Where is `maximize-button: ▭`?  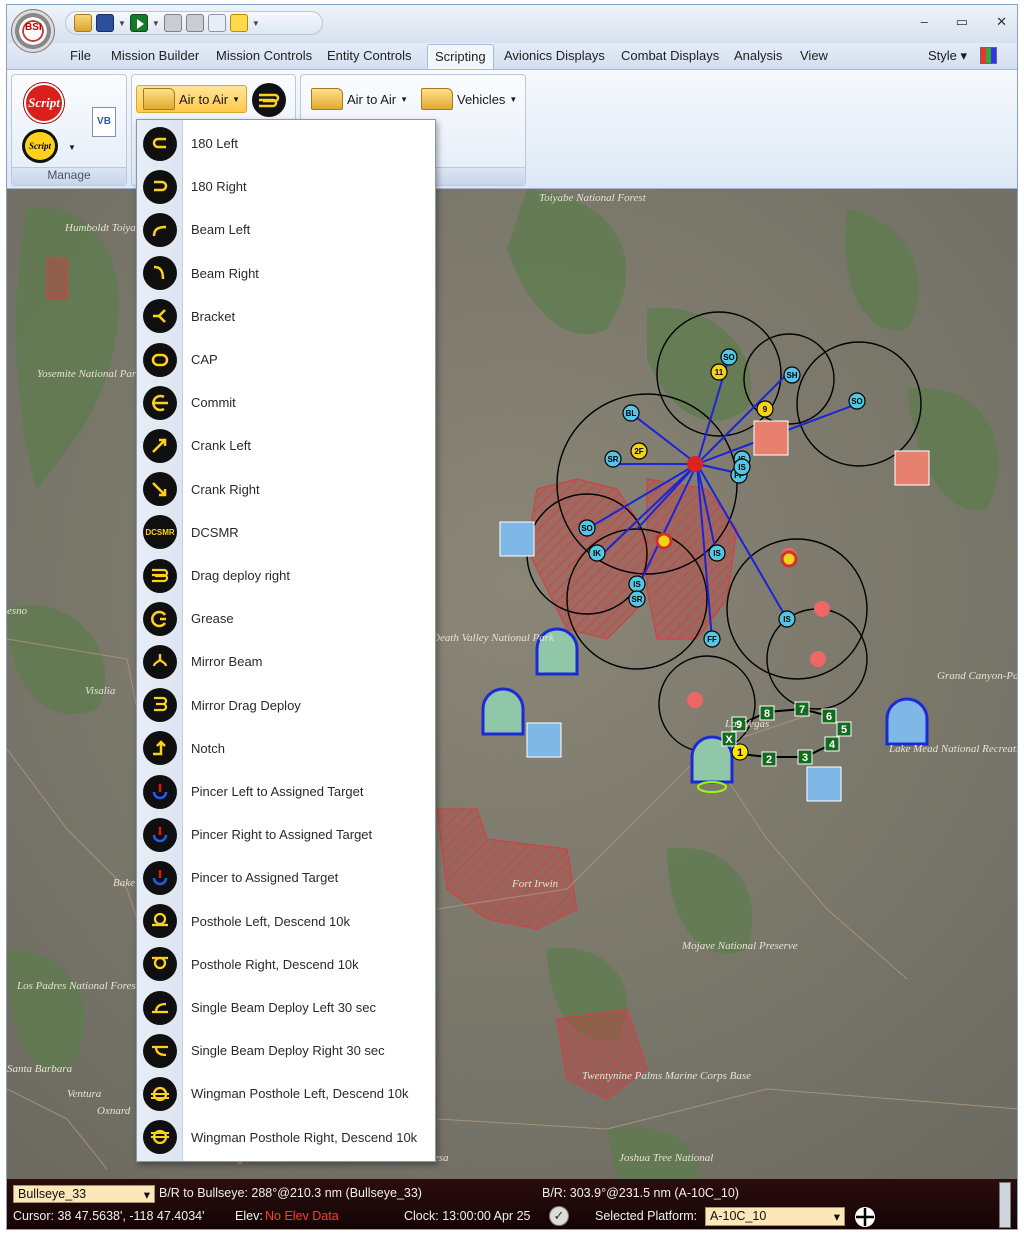 maximize-button: ▭ is located at coordinates (962, 22).